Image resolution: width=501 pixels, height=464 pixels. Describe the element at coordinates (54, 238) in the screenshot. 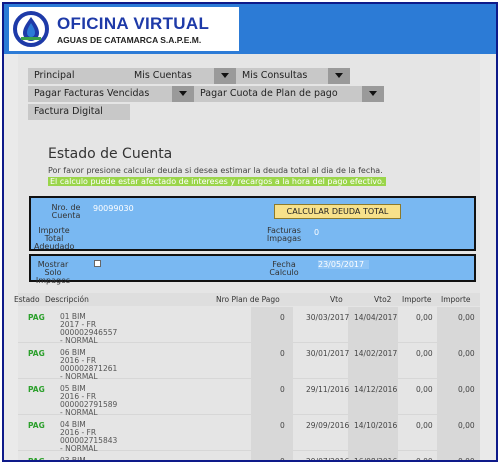

I see `importe-total-label: Importe Total Adeudado` at that location.